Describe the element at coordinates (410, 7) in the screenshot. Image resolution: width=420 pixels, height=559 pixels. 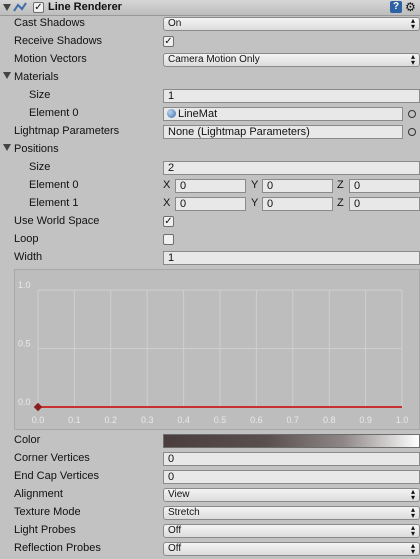
I see `gear-icon: ⚙` at that location.